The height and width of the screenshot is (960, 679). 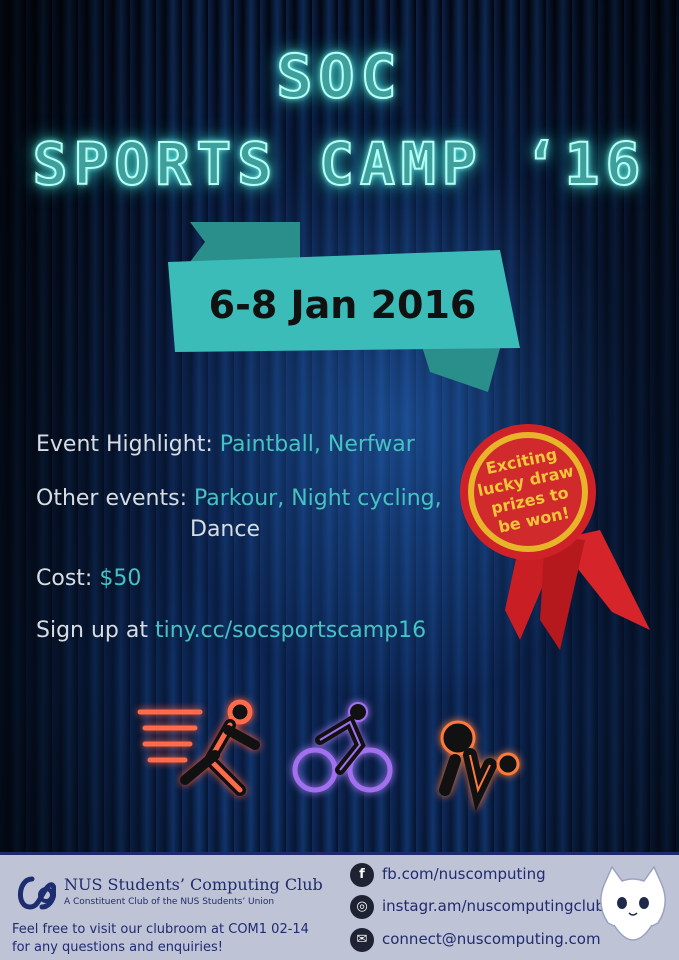 I want to click on facebook-icon: f, so click(x=362, y=875).